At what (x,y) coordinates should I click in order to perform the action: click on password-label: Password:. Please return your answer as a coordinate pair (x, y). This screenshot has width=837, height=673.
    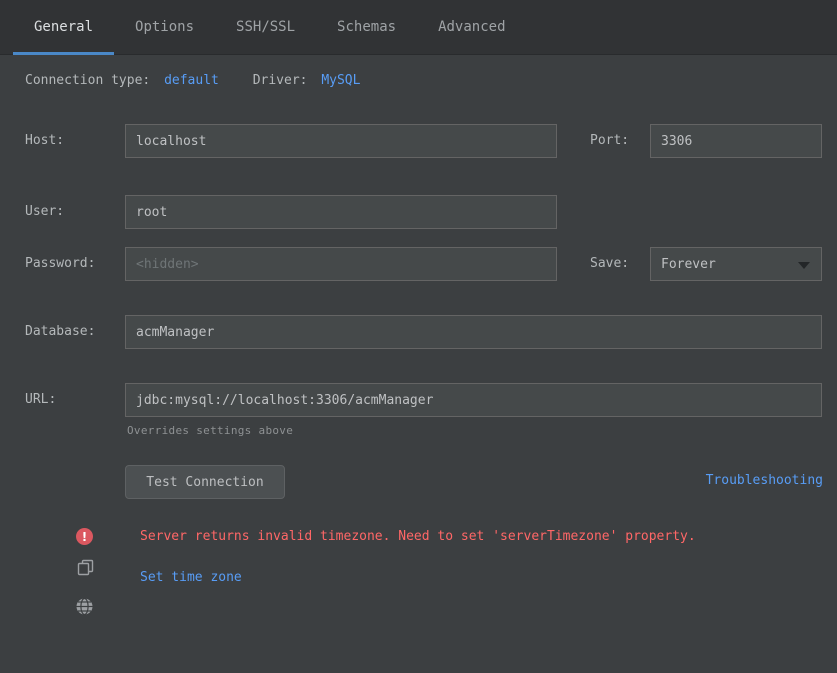
    Looking at the image, I should click on (60, 263).